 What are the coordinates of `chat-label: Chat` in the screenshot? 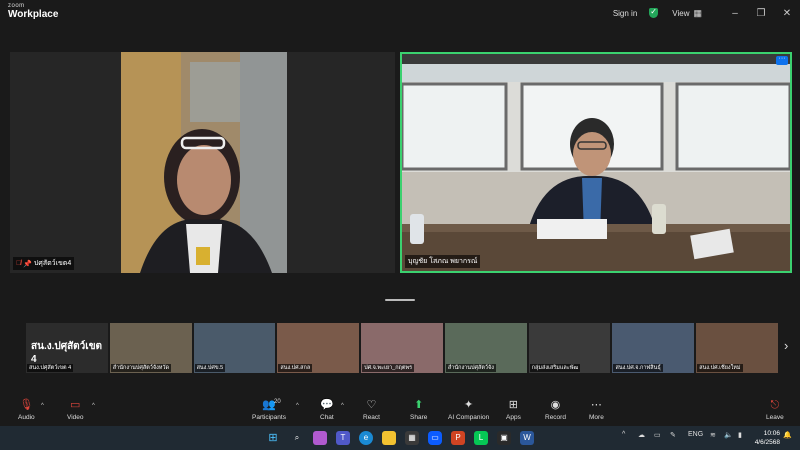 It's located at (327, 417).